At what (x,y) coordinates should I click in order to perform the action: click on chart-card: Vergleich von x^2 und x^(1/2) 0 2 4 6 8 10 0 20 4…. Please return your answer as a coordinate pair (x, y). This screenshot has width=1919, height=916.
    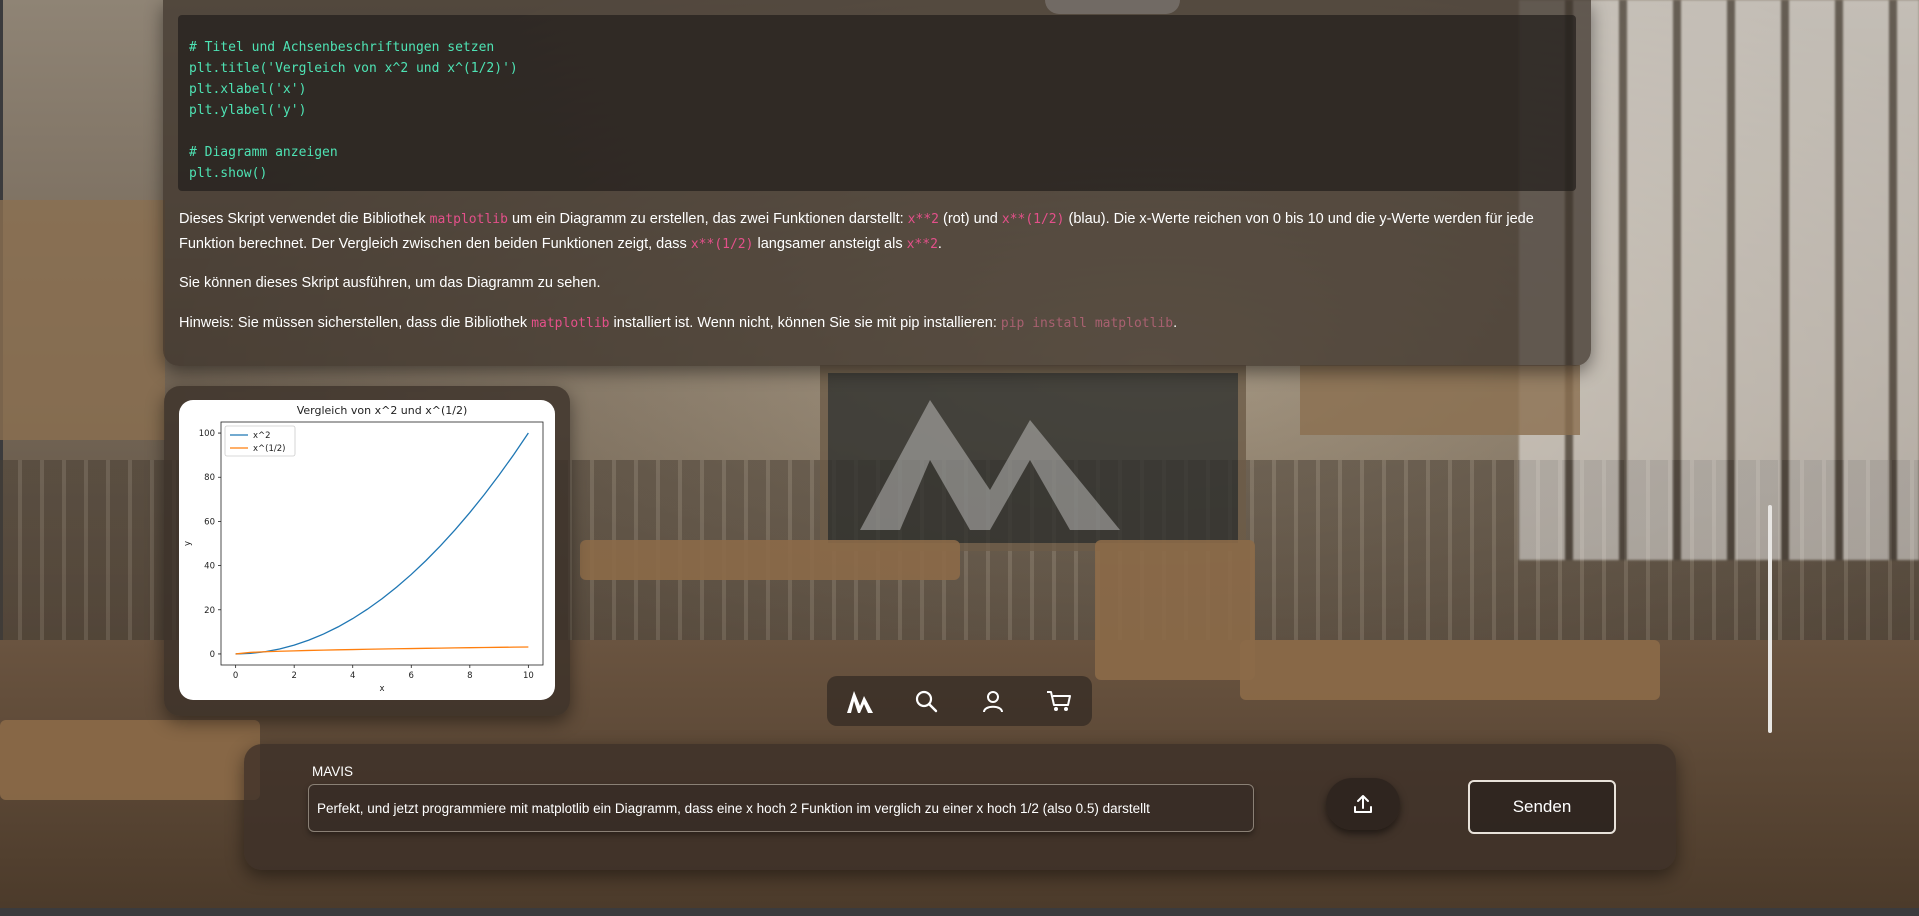
    Looking at the image, I should click on (367, 551).